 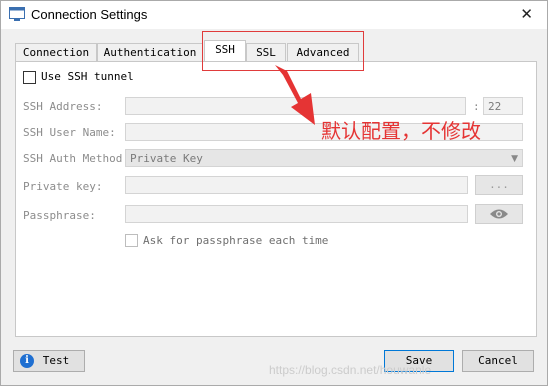 I want to click on annotation-text: 默认配置，不修改, so click(x=401, y=131).